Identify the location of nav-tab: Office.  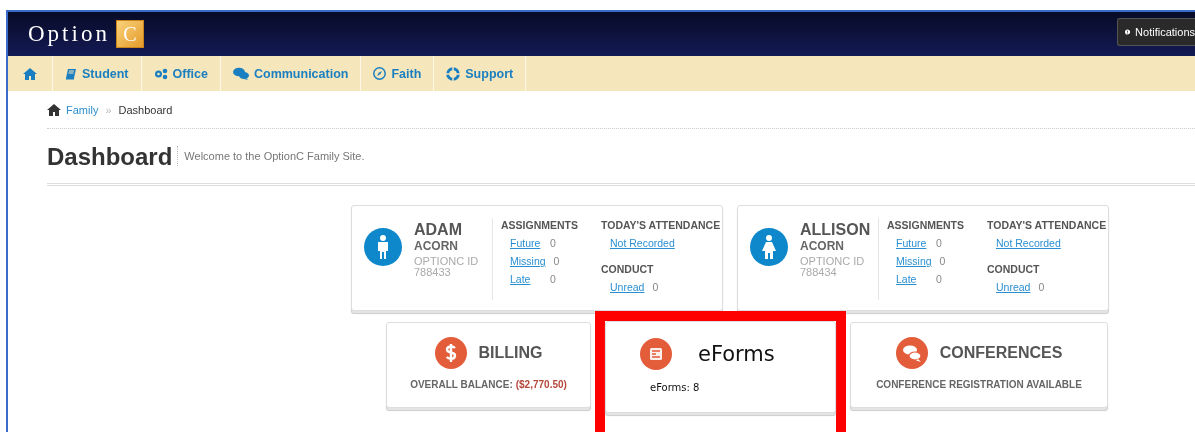
(181, 73).